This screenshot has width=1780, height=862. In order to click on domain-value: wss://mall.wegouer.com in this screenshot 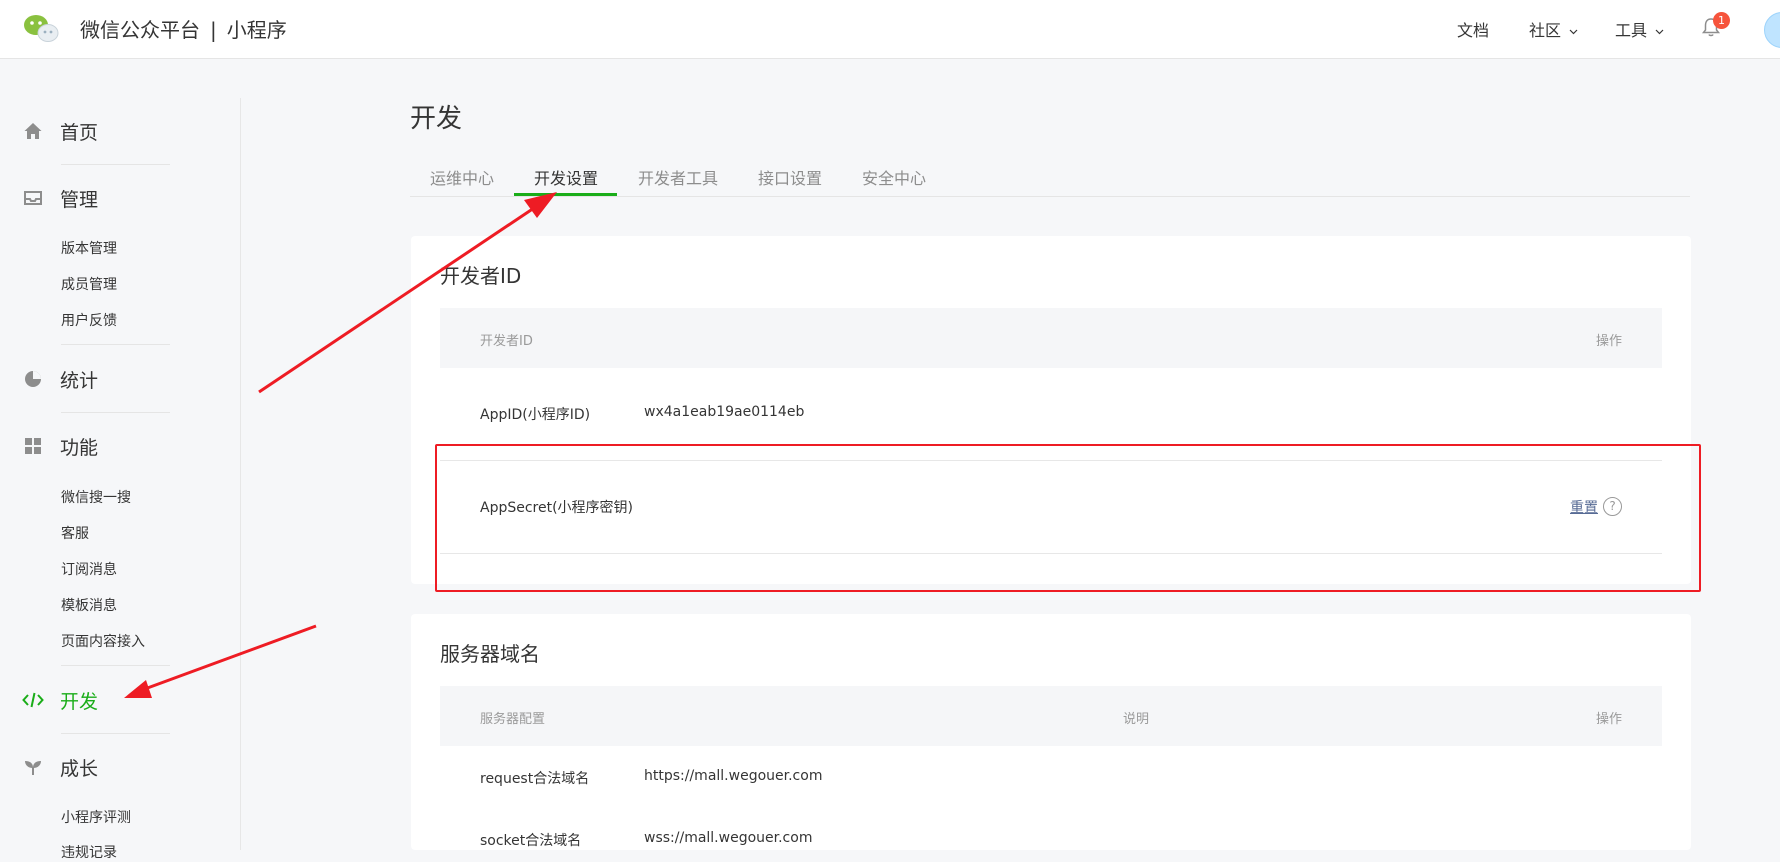, I will do `click(728, 838)`.